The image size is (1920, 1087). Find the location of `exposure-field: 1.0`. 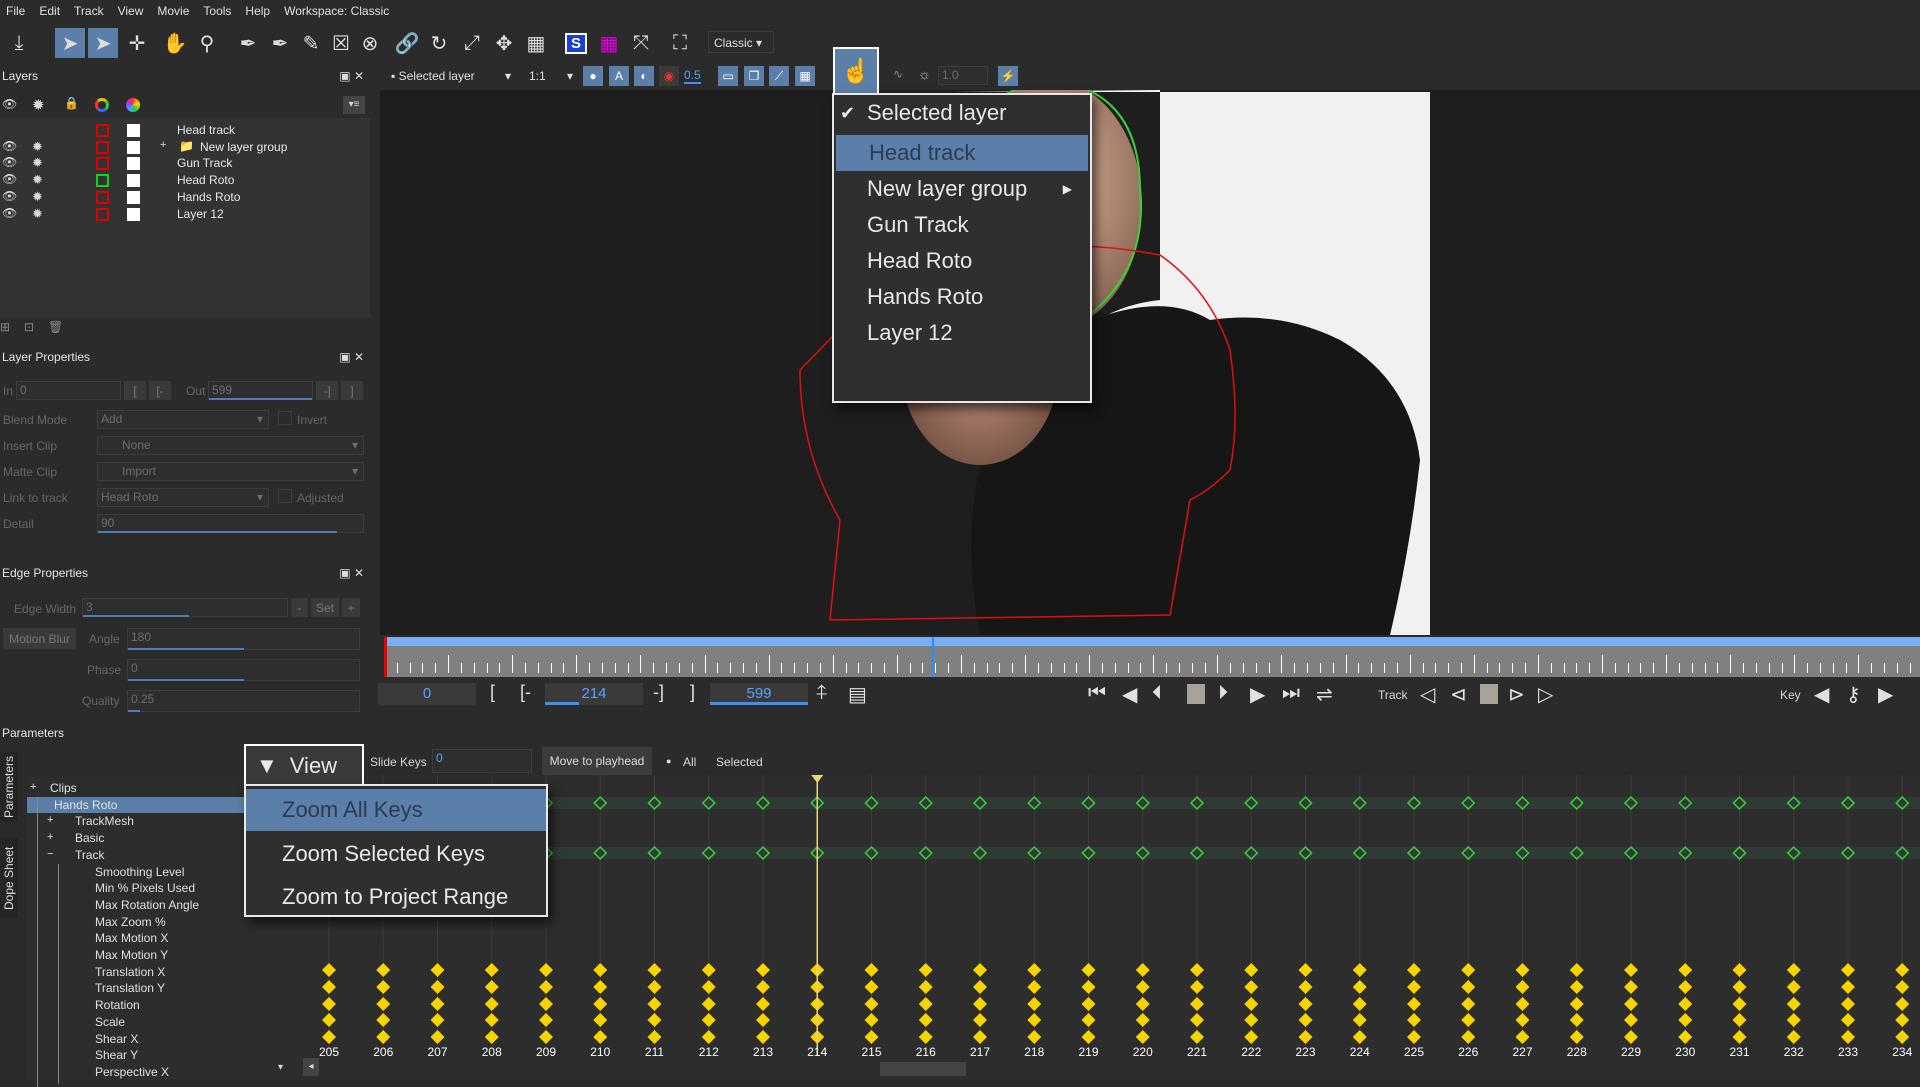

exposure-field: 1.0 is located at coordinates (963, 75).